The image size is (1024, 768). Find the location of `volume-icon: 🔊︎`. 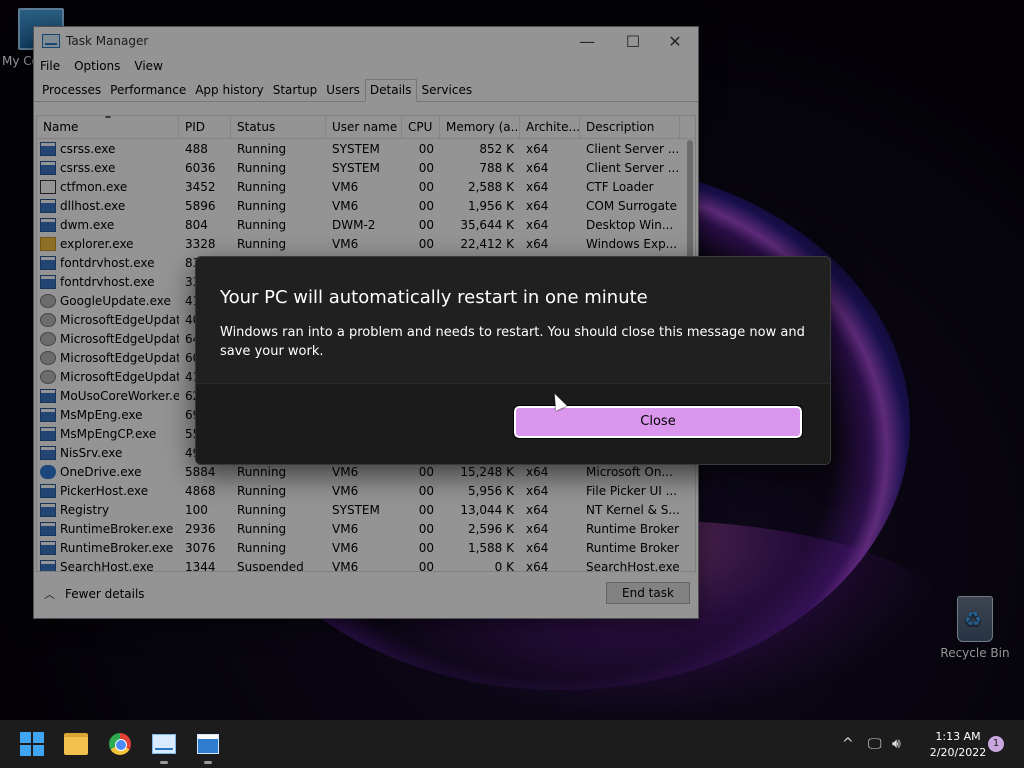

volume-icon: 🔊︎ is located at coordinates (896, 744).